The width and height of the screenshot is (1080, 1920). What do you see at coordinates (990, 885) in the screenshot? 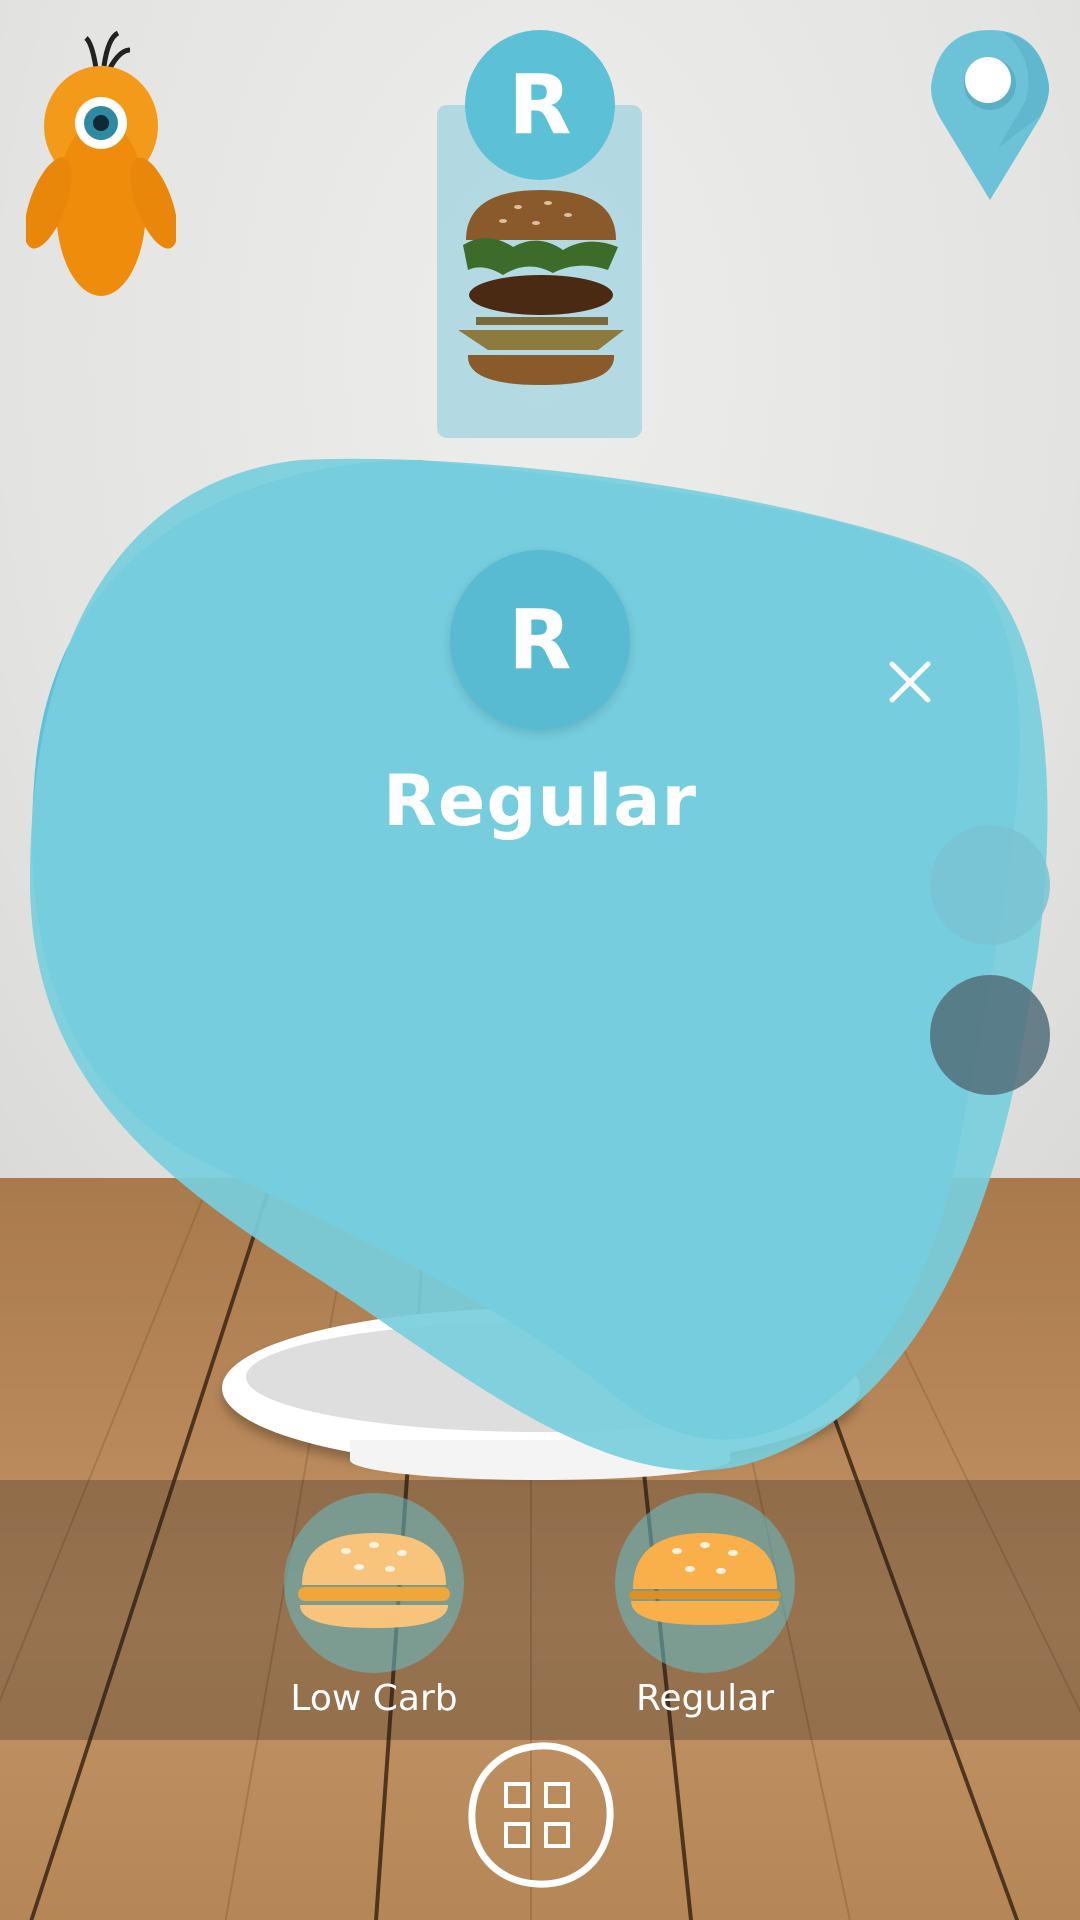
I see `confirm-button` at bounding box center [990, 885].